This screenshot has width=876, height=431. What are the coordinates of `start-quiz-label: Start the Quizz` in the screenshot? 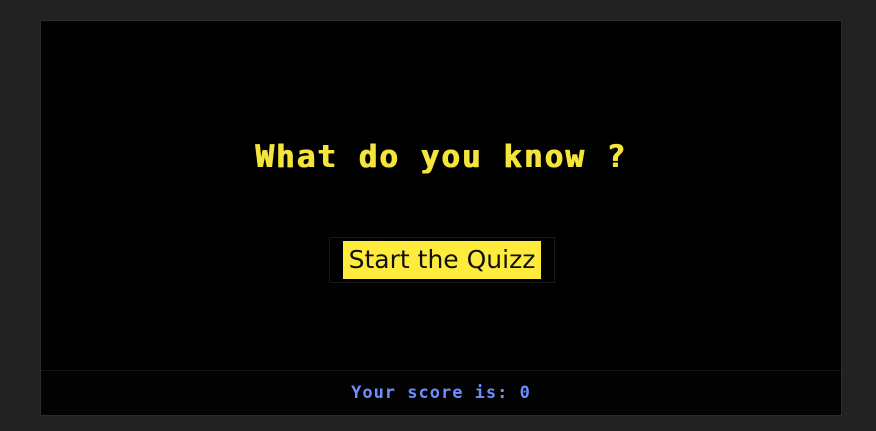 It's located at (442, 260).